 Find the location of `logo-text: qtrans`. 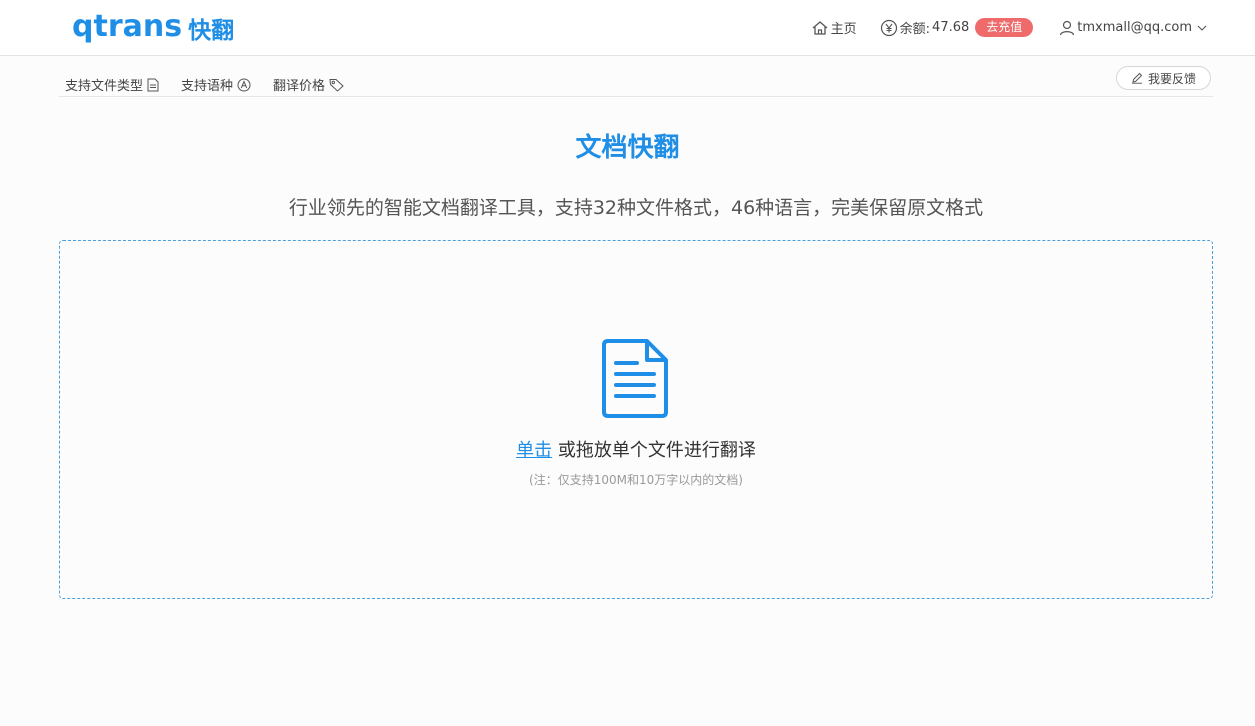

logo-text: qtrans is located at coordinates (127, 26).